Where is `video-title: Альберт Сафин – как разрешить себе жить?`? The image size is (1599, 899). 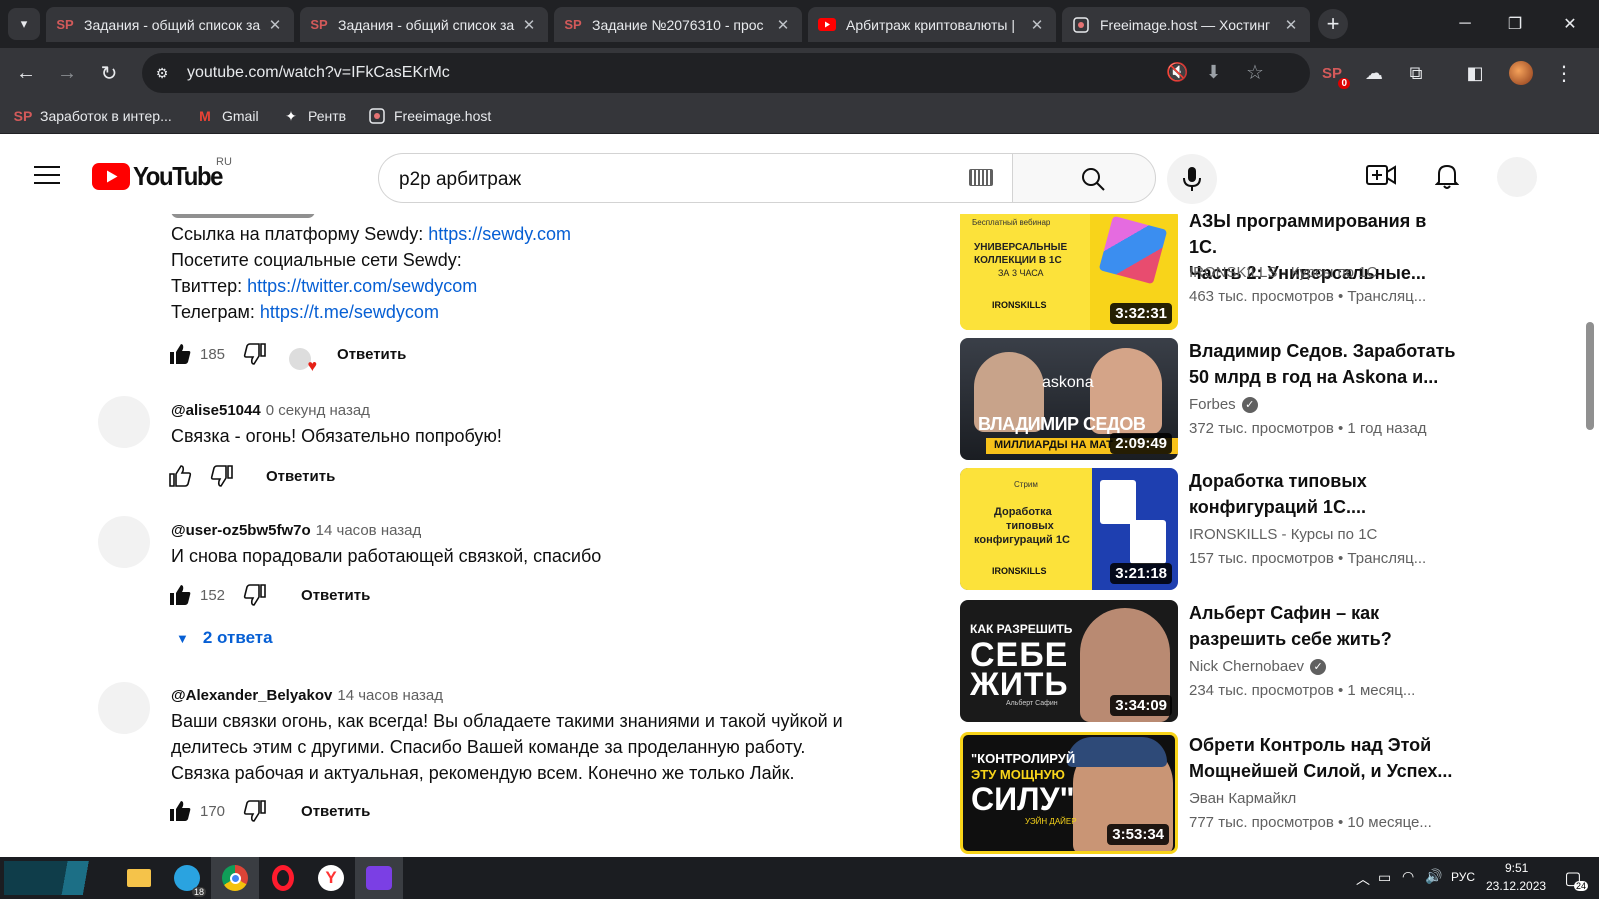
video-title: Альберт Сафин – как разрешить себе жить? is located at coordinates (1324, 626).